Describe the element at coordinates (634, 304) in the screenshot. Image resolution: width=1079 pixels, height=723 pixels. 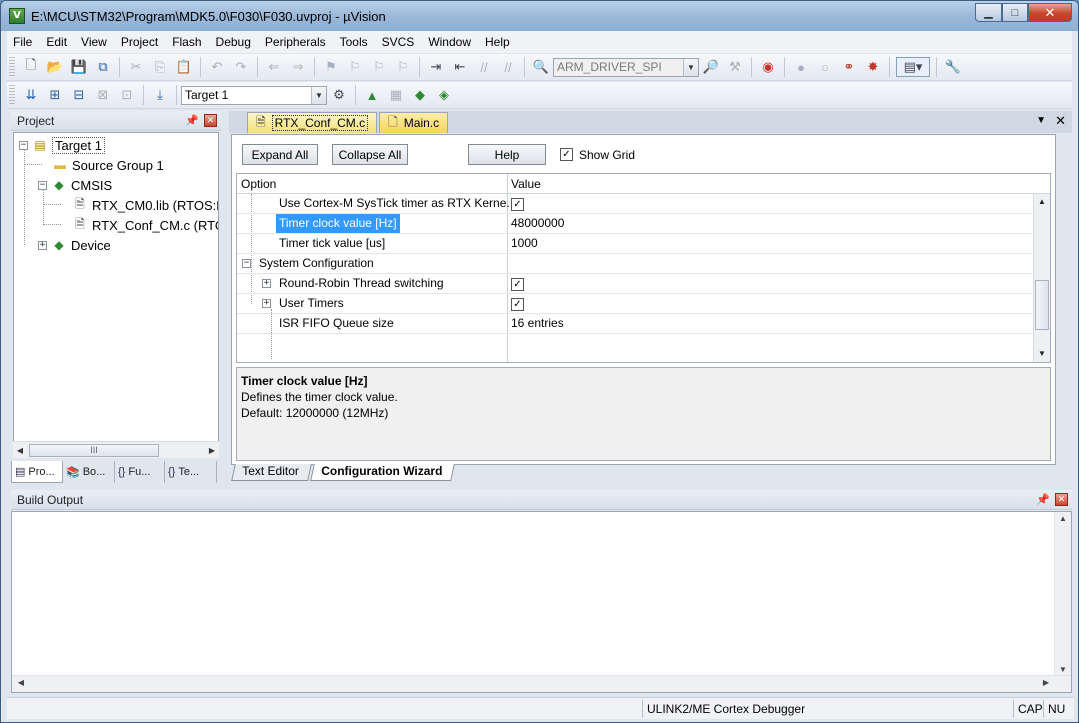
I see `table-row: + User Timers ✓` at that location.